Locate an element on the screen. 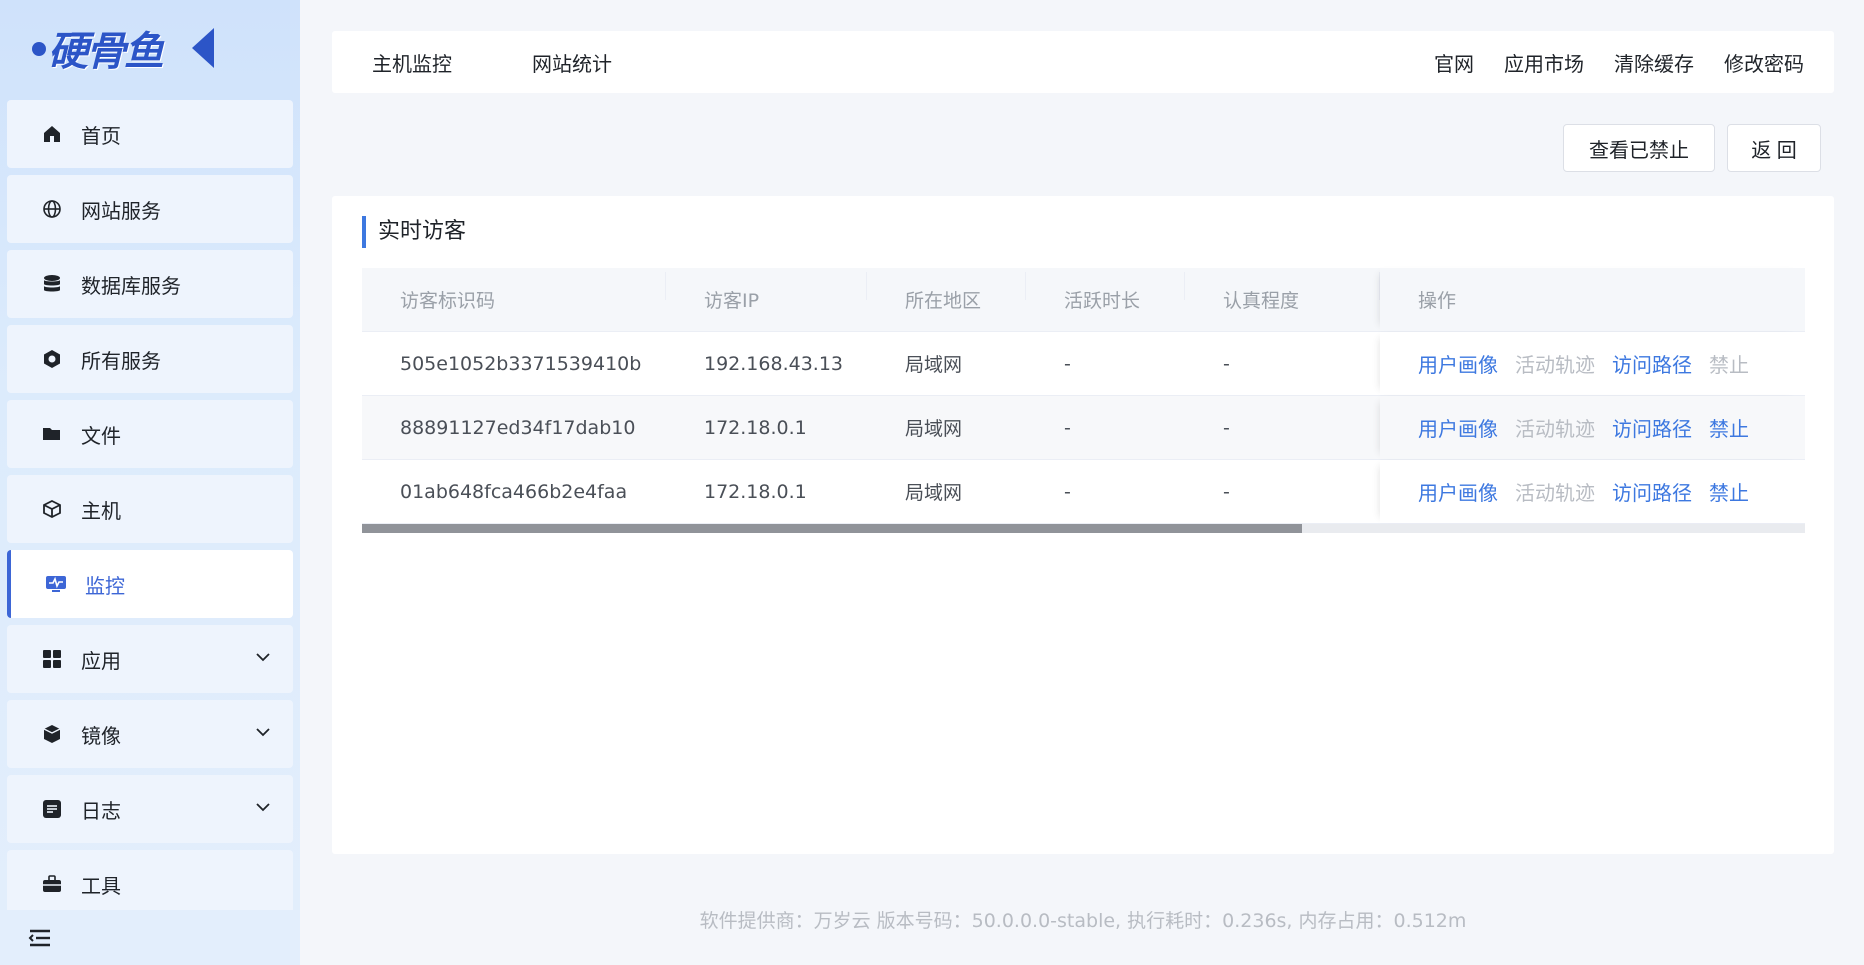  sidebar-item-label: 日志 is located at coordinates (101, 810).